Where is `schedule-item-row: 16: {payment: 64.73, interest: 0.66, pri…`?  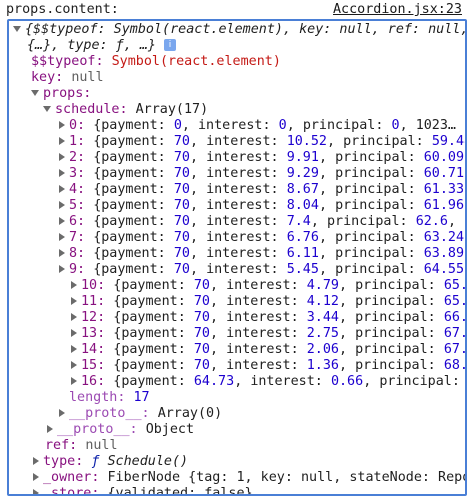
schedule-item-row: 16: {payment: 64.73, interest: 0.66, pri… is located at coordinates (268, 382).